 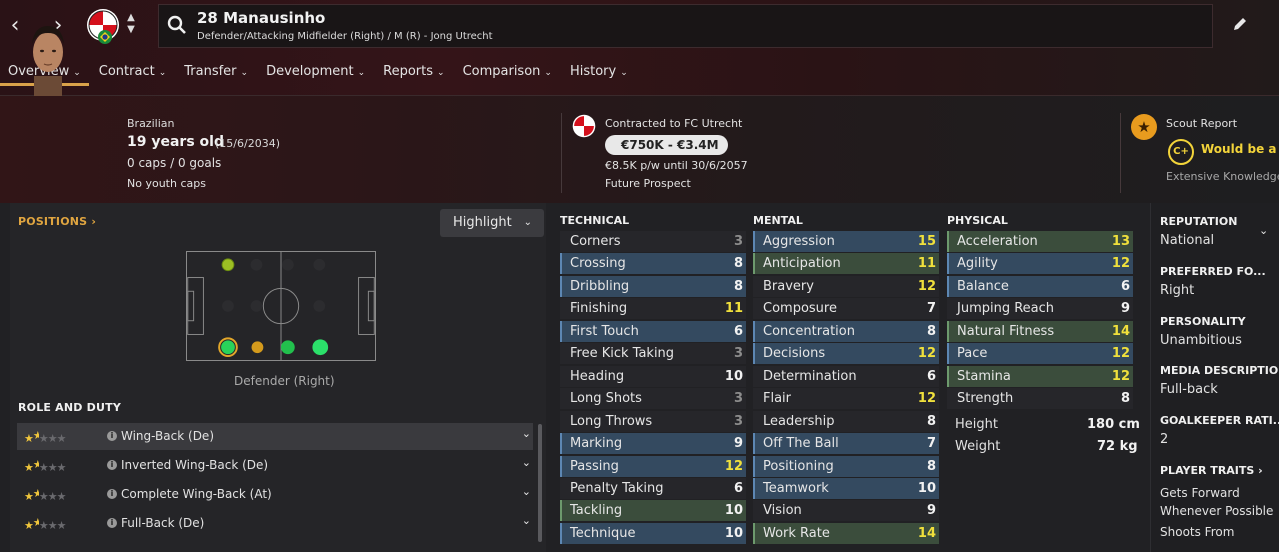 What do you see at coordinates (653, 444) in the screenshot?
I see `attribute-row: Marking 9` at bounding box center [653, 444].